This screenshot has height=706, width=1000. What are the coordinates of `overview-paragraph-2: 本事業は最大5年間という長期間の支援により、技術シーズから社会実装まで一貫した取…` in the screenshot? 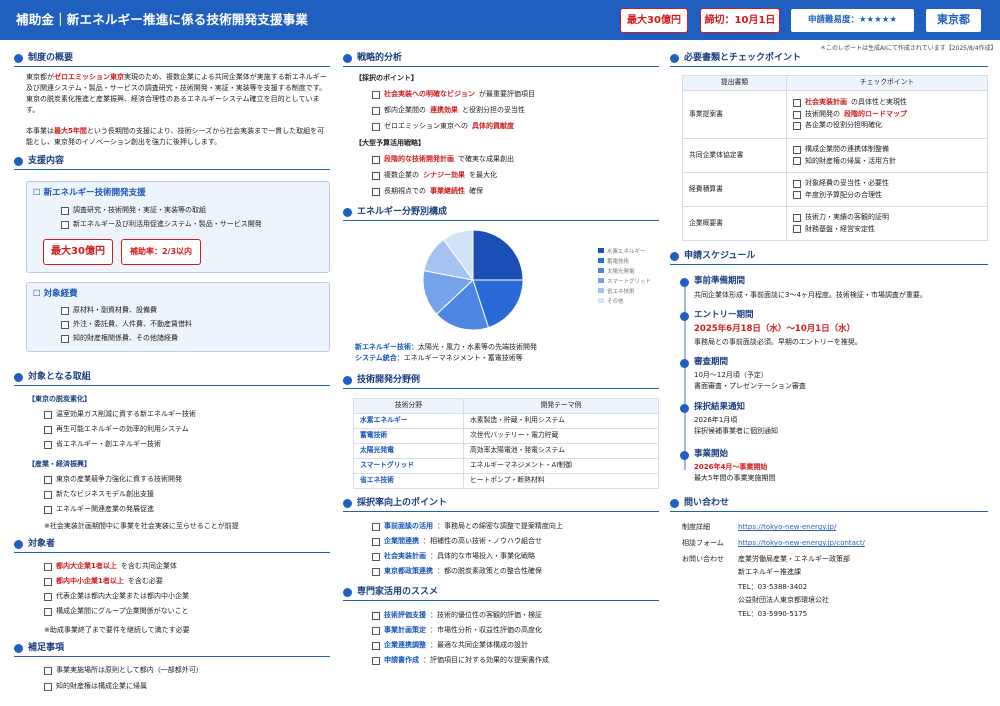 It's located at (175, 136).